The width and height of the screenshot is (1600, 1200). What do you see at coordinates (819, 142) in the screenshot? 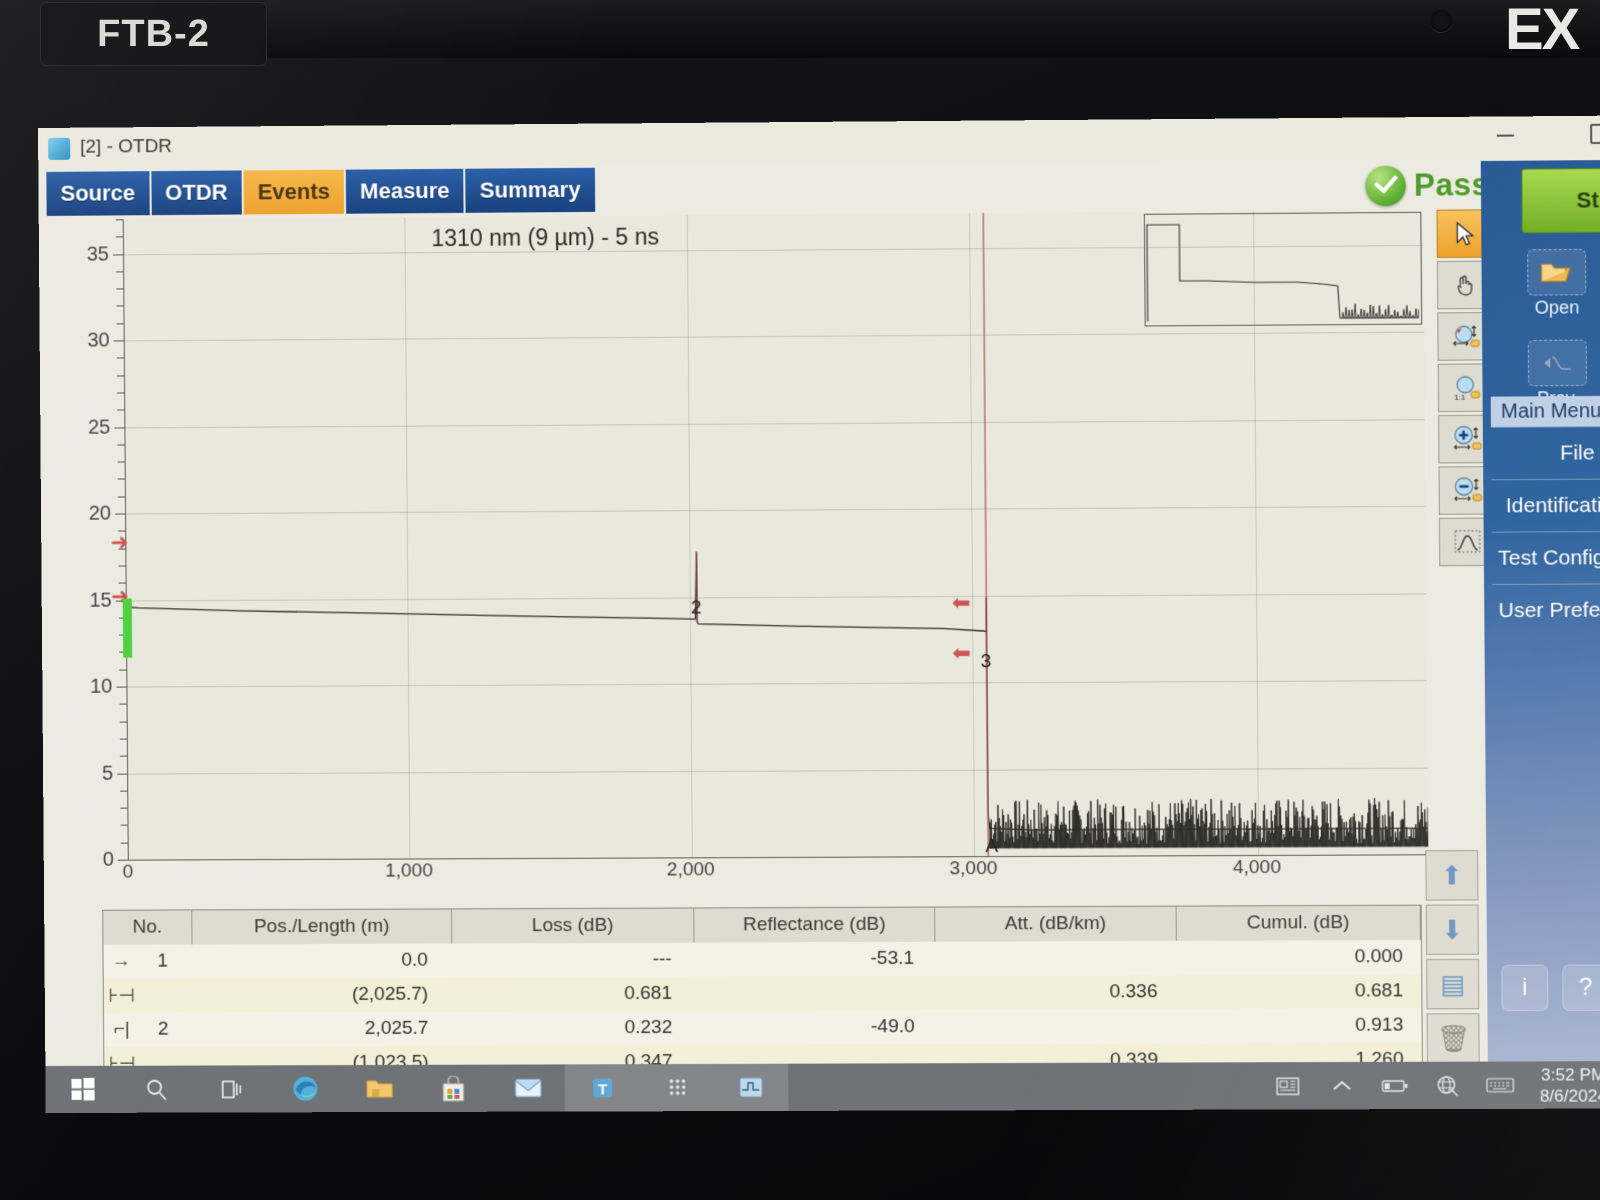
I see `window-titlebar: [2] - OTDR` at bounding box center [819, 142].